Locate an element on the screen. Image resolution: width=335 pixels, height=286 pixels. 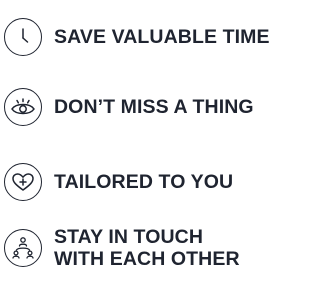
feature-label-line-1: STAY IN TOUCH is located at coordinates (129, 237).